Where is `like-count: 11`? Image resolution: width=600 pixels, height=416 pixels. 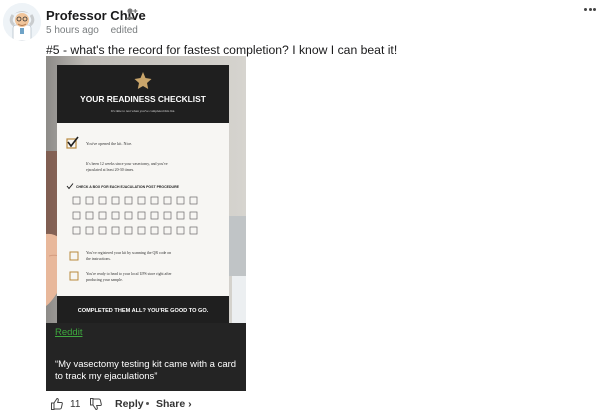 like-count: 11 is located at coordinates (75, 404).